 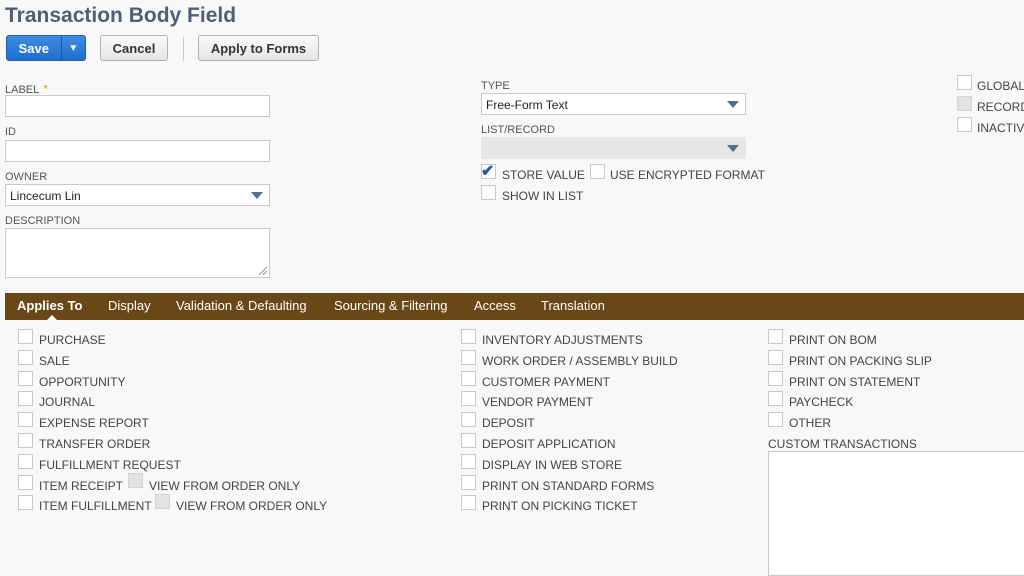 What do you see at coordinates (527, 105) in the screenshot?
I see `type-select-value: Free-Form Text` at bounding box center [527, 105].